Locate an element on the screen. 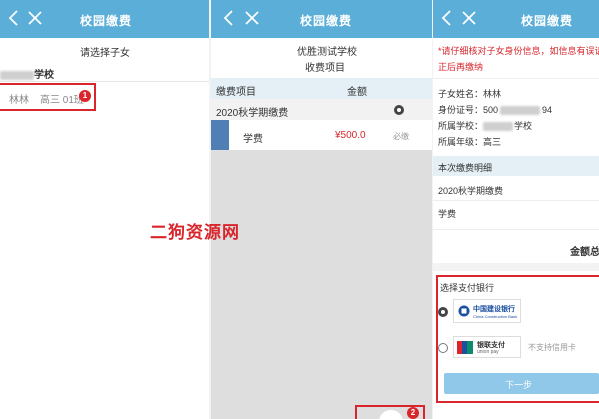 This screenshot has width=599, height=419. unionpay-note: 不支持信用卡 is located at coordinates (552, 347).